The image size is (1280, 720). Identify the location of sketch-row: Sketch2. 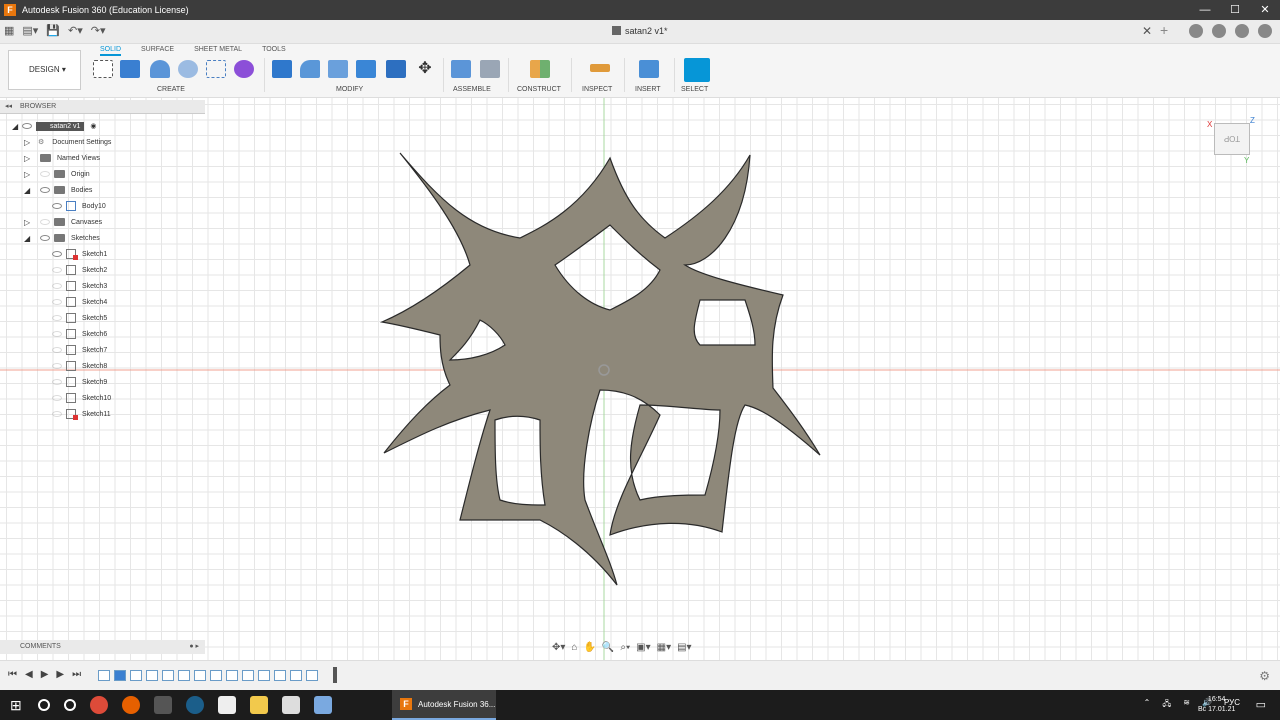
(79, 270).